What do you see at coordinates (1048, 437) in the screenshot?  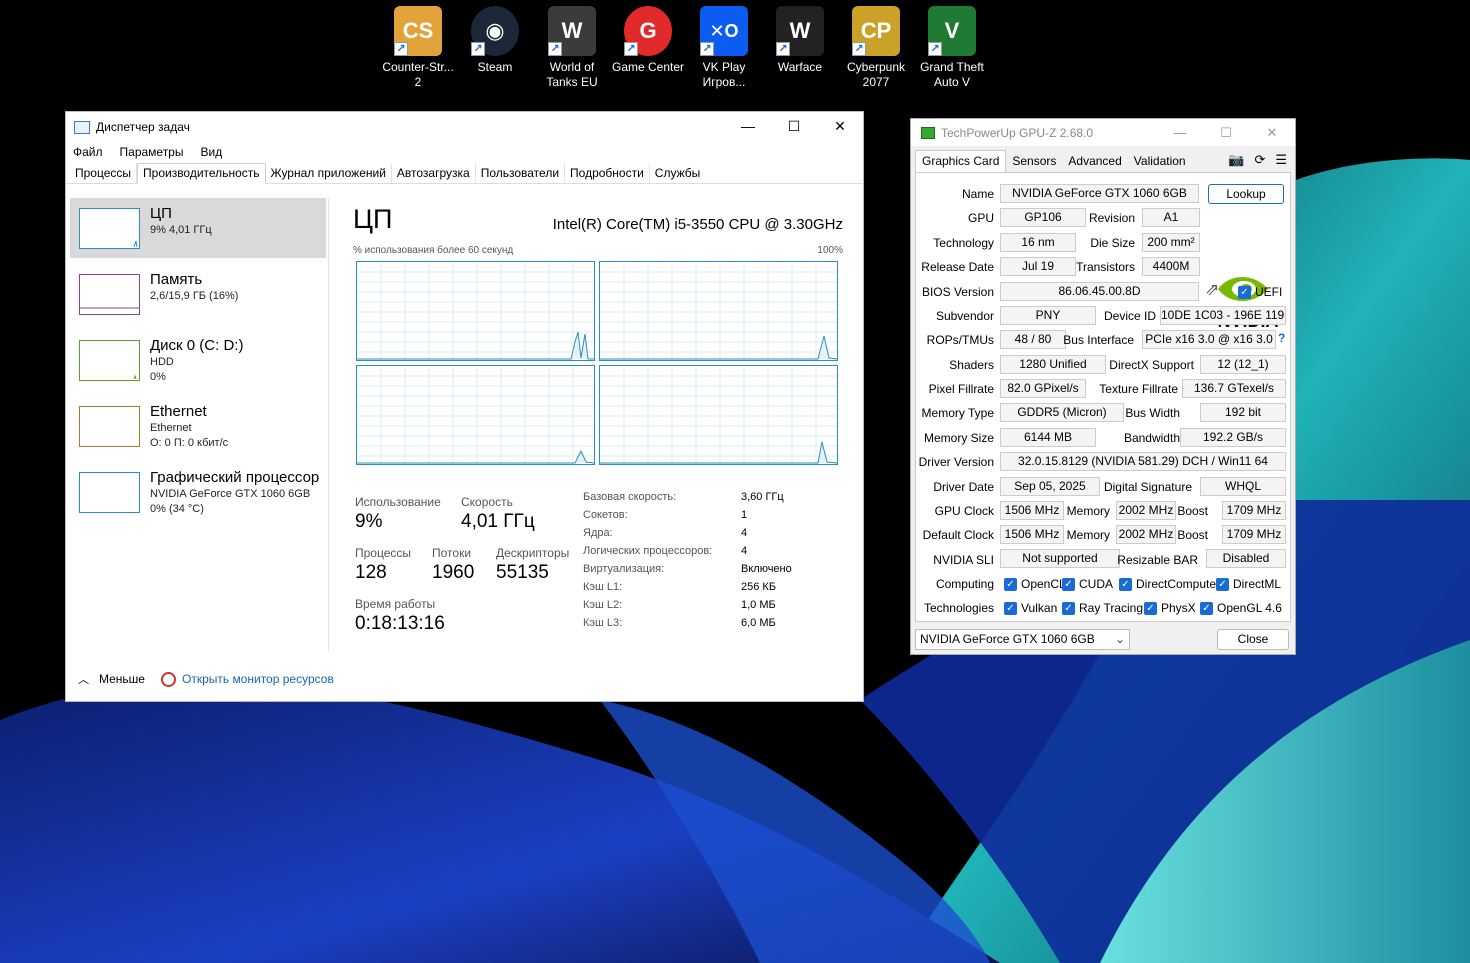 I see `memory-size-field: 6144 MB` at bounding box center [1048, 437].